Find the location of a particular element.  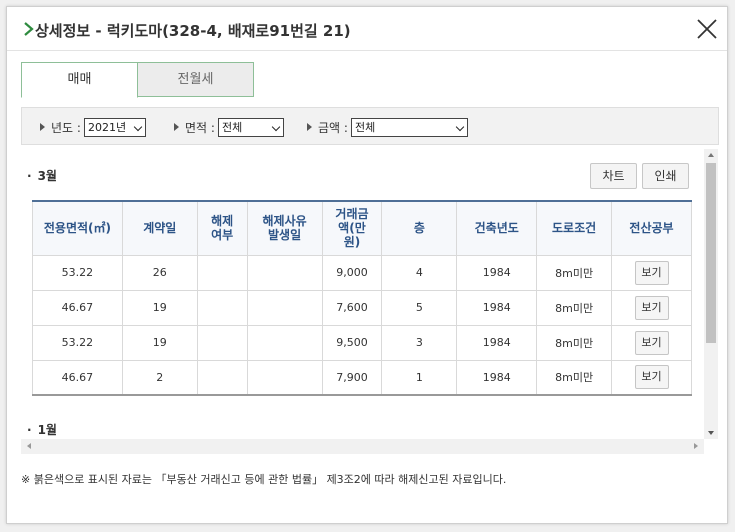

col-label: 해제 여부 is located at coordinates (222, 228).